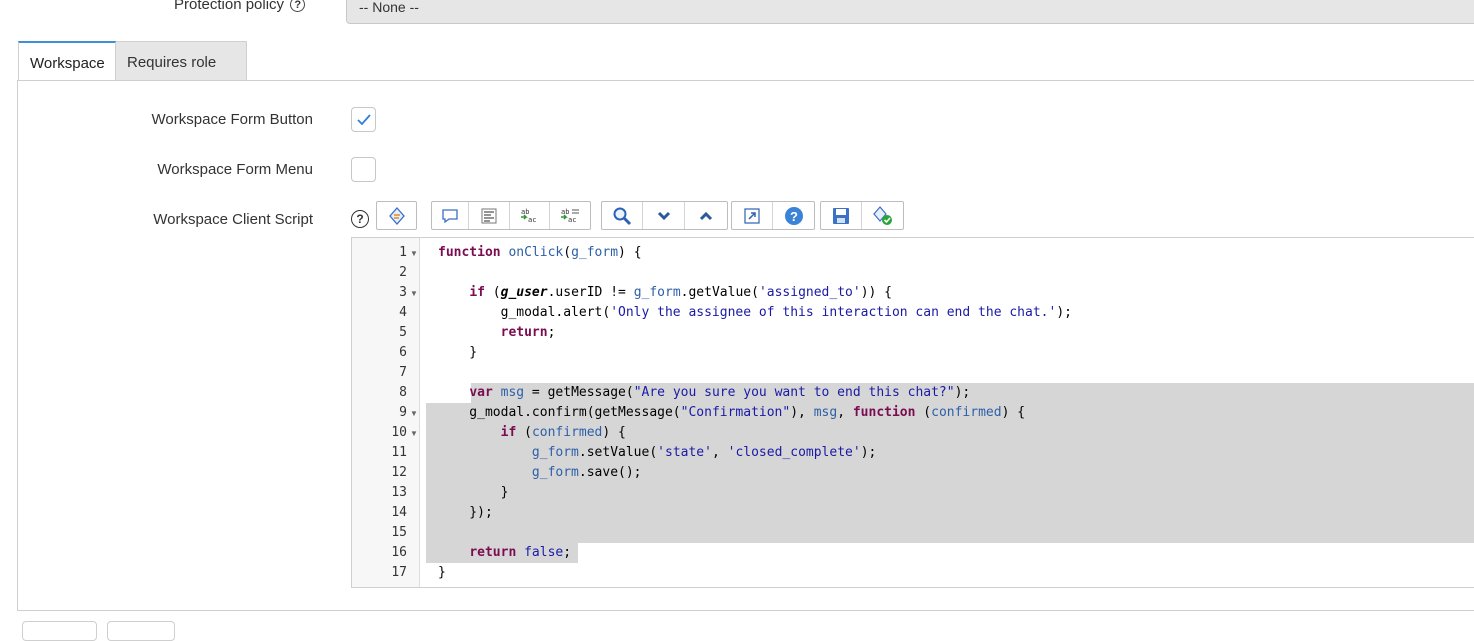  I want to click on form-menu-checkbox, so click(363, 169).